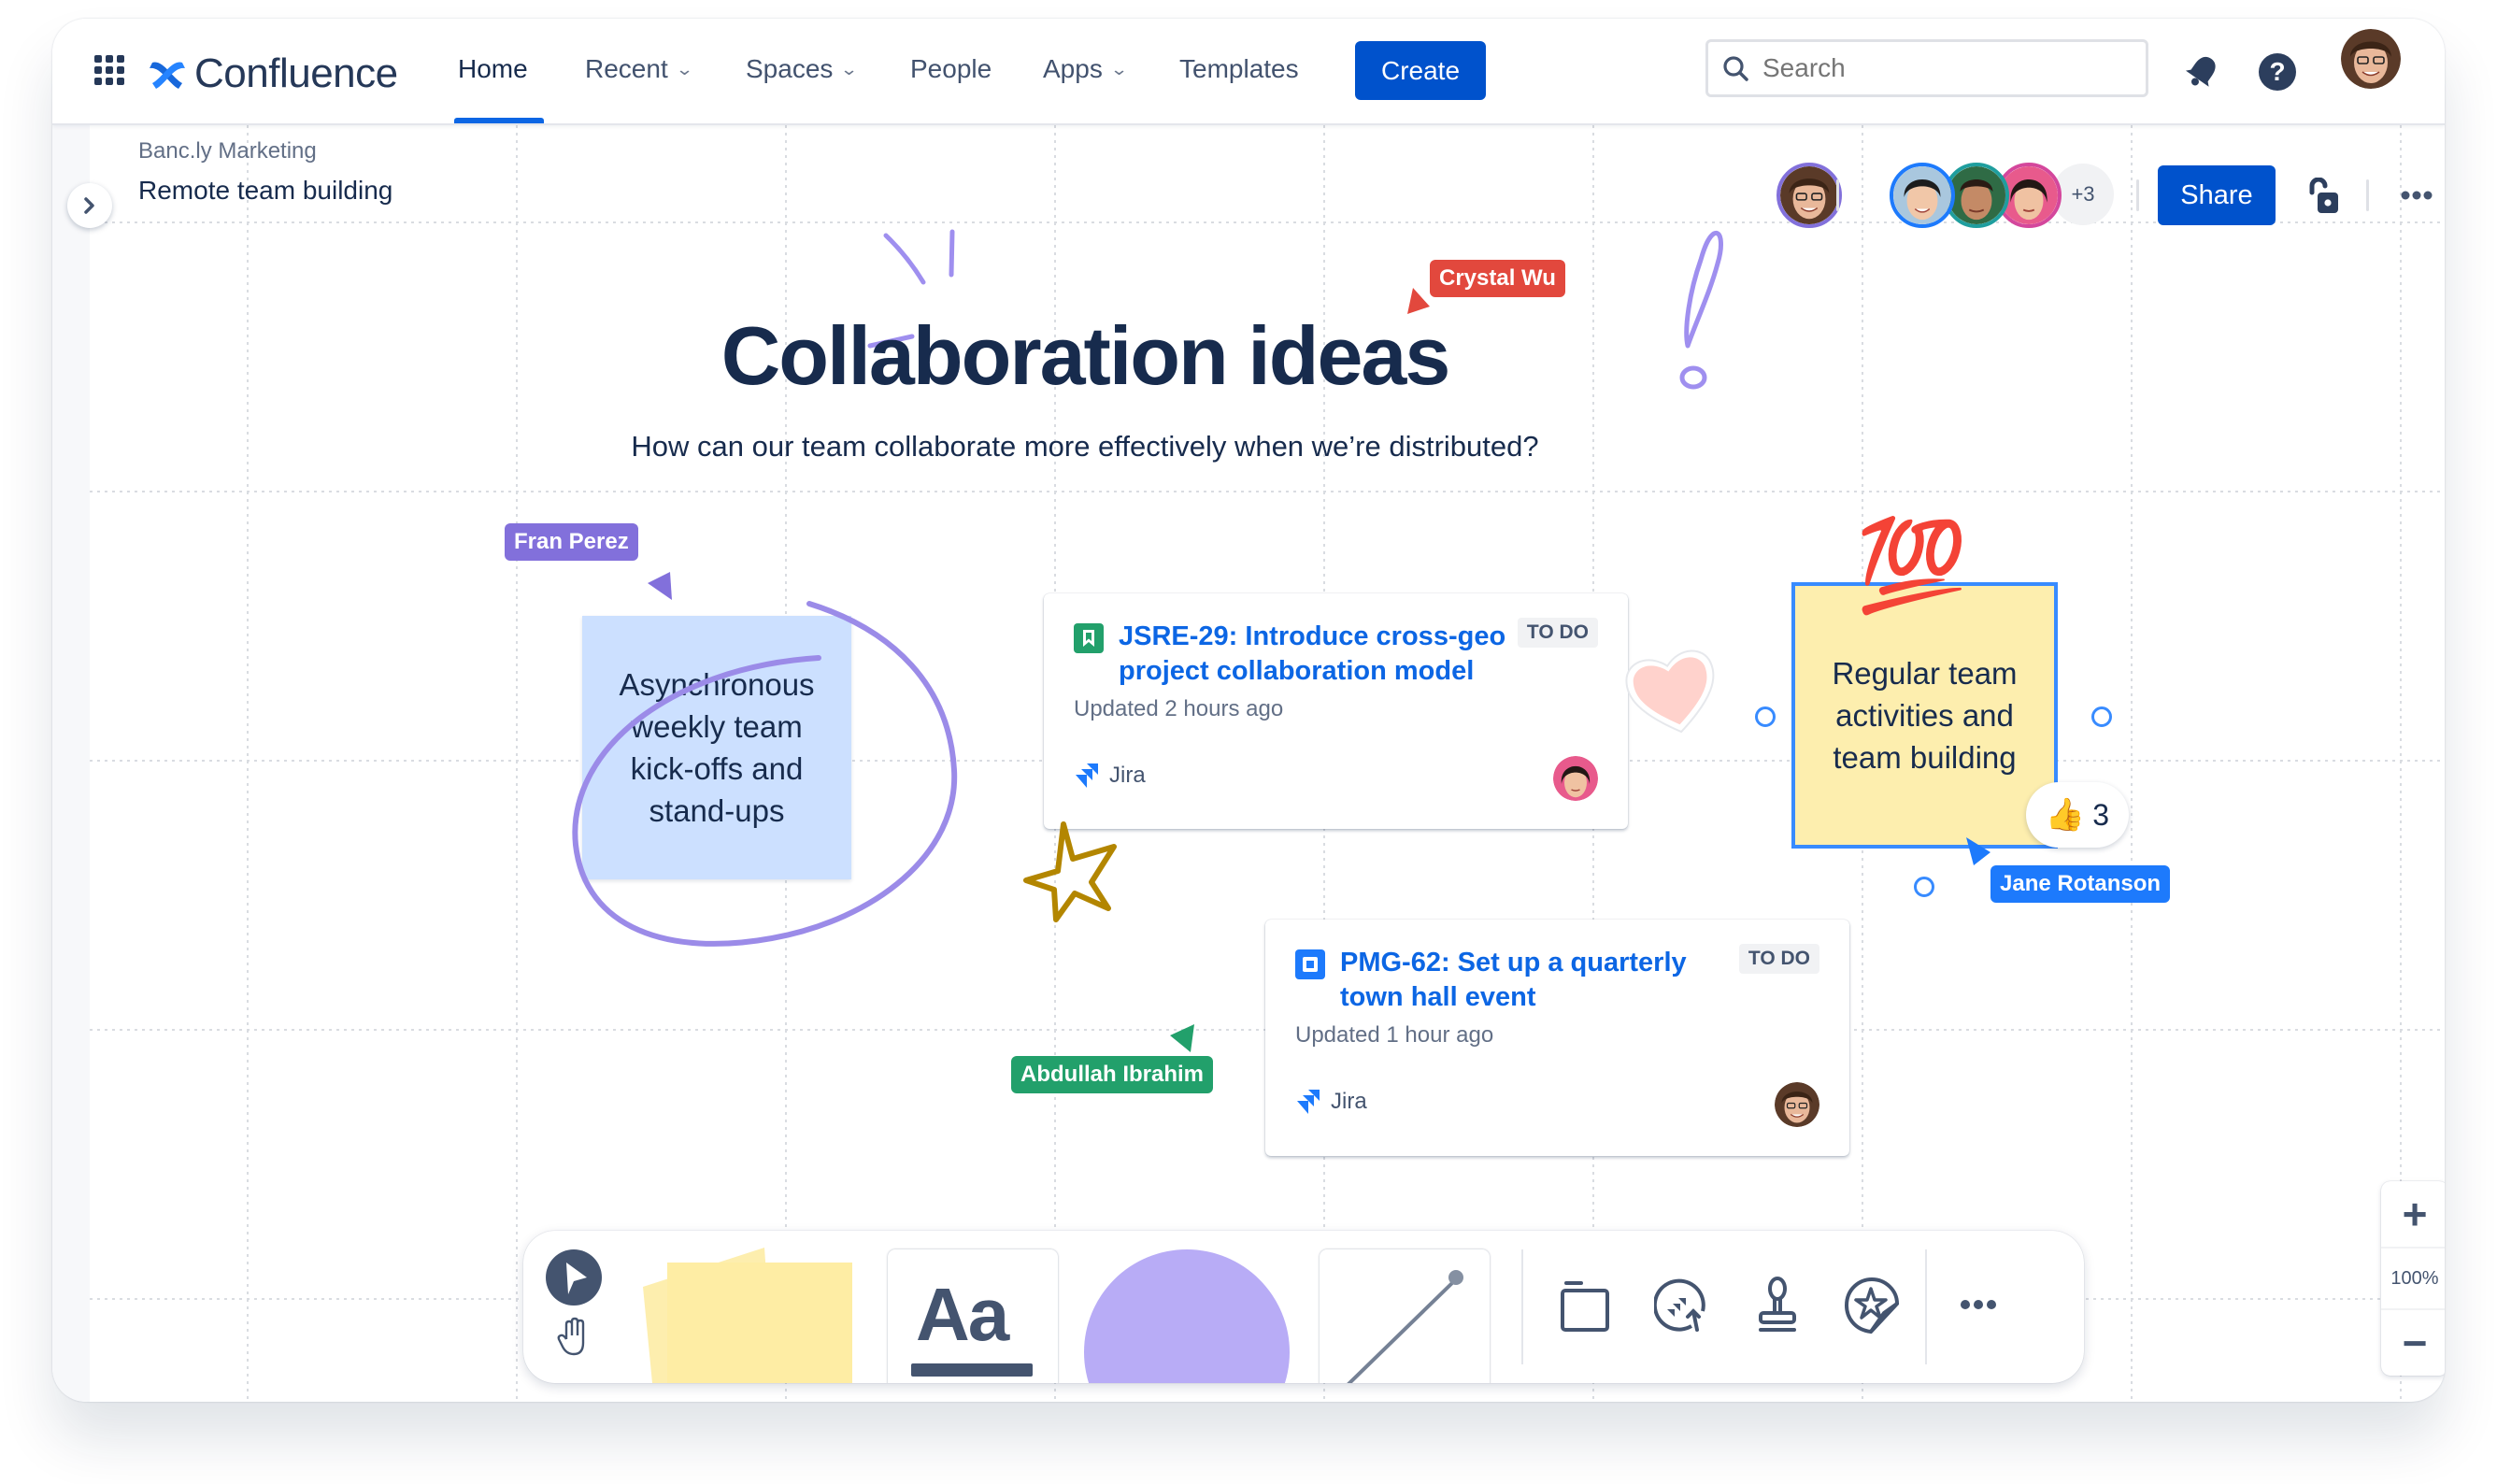 The height and width of the screenshot is (1484, 2497). I want to click on card-source: Jira, so click(1331, 1102).